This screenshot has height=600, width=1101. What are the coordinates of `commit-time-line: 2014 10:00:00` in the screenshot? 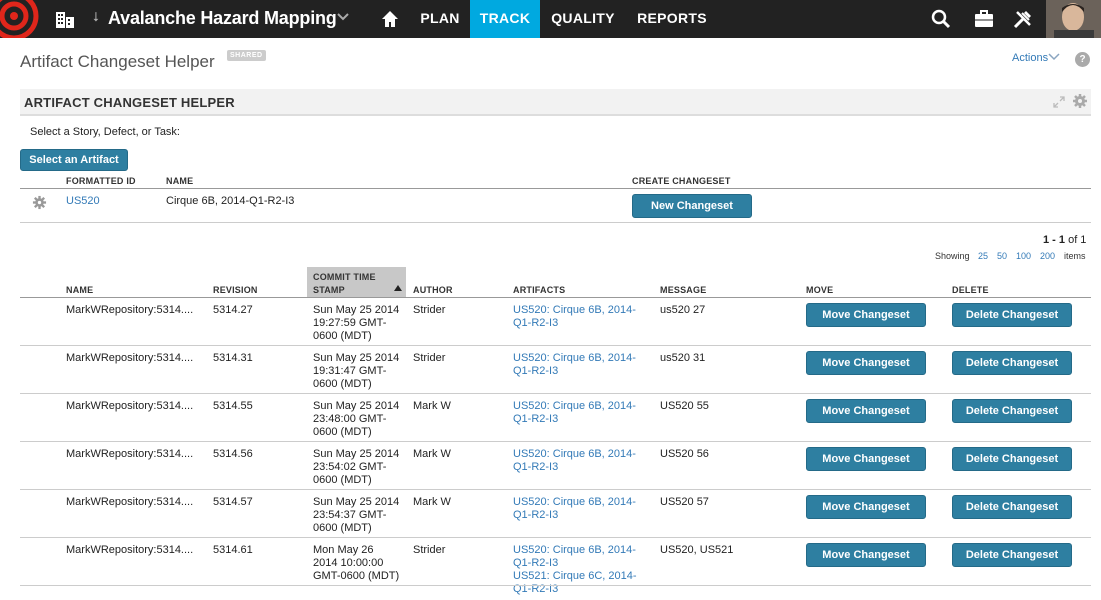 It's located at (348, 563).